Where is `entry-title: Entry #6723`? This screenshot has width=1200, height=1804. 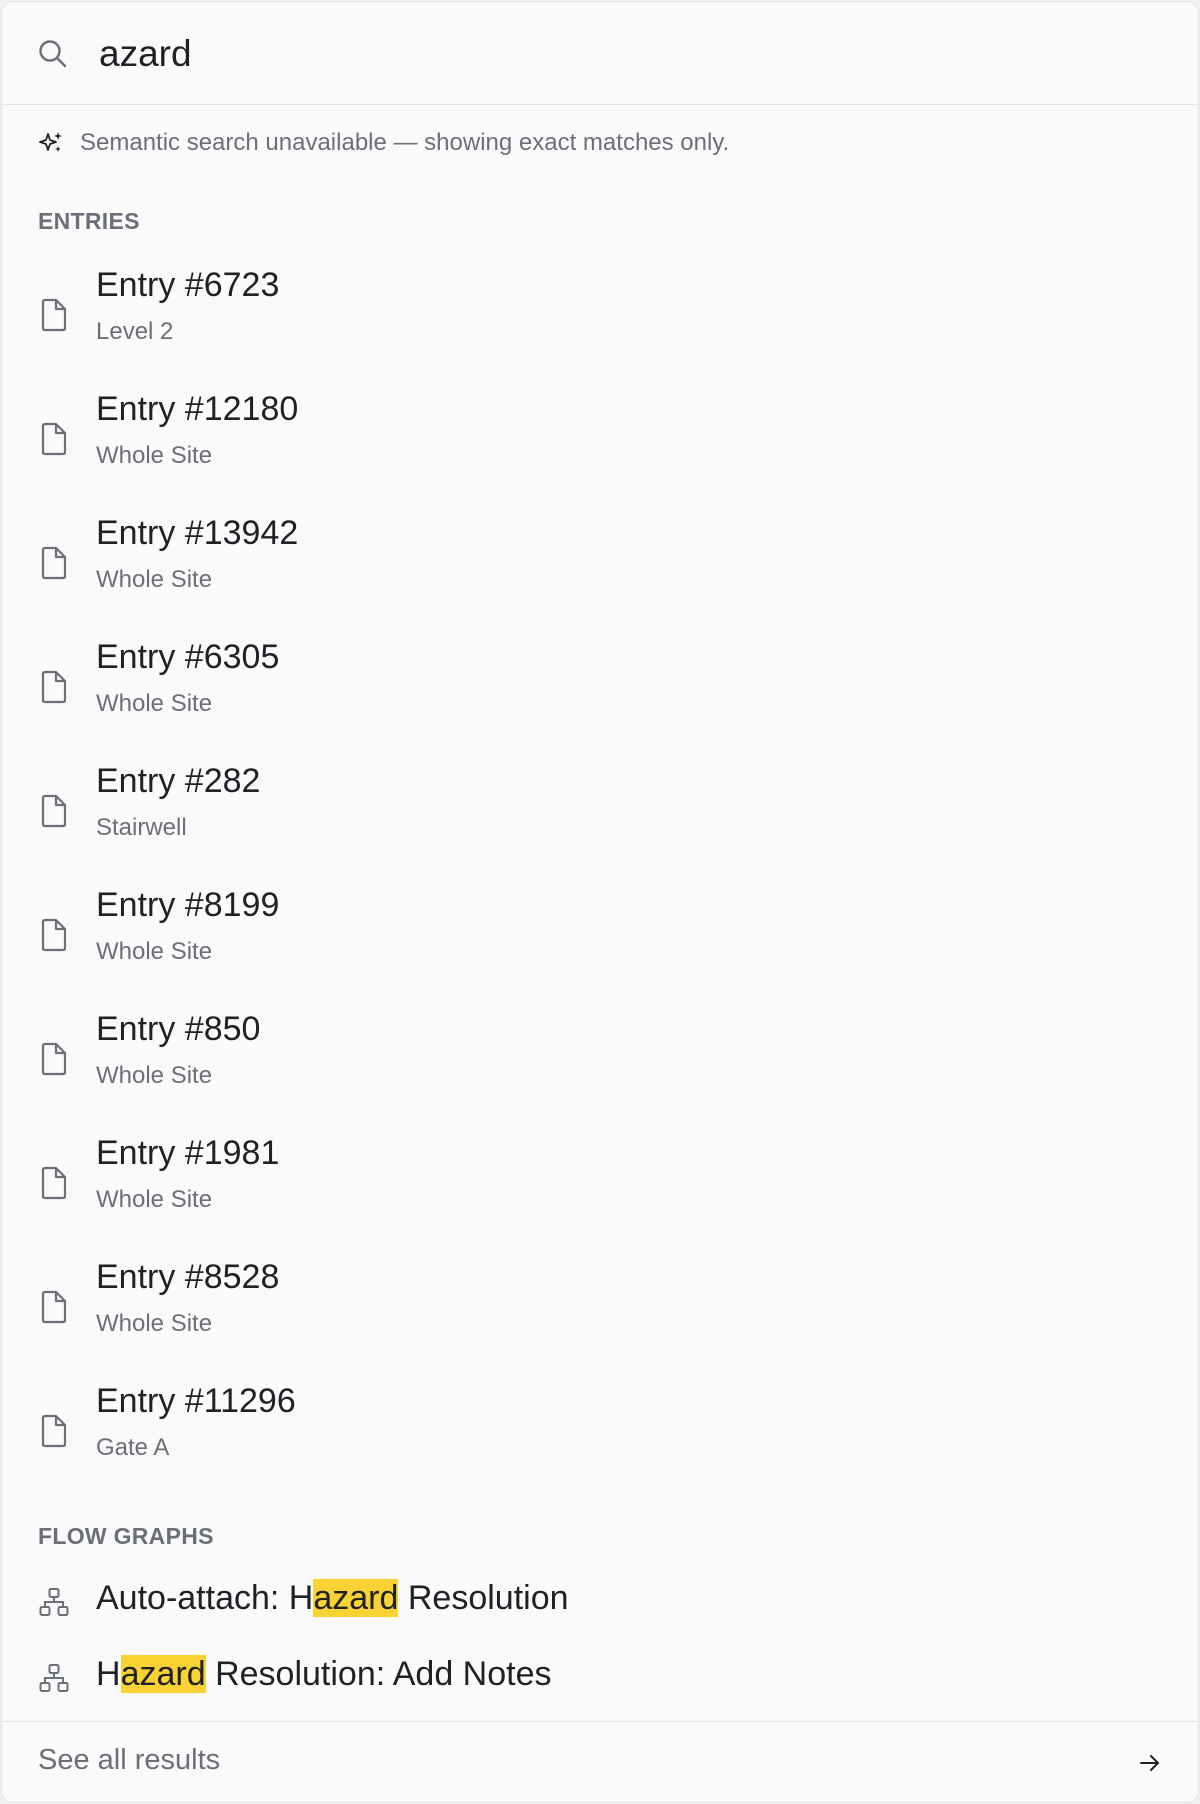 entry-title: Entry #6723 is located at coordinates (188, 285).